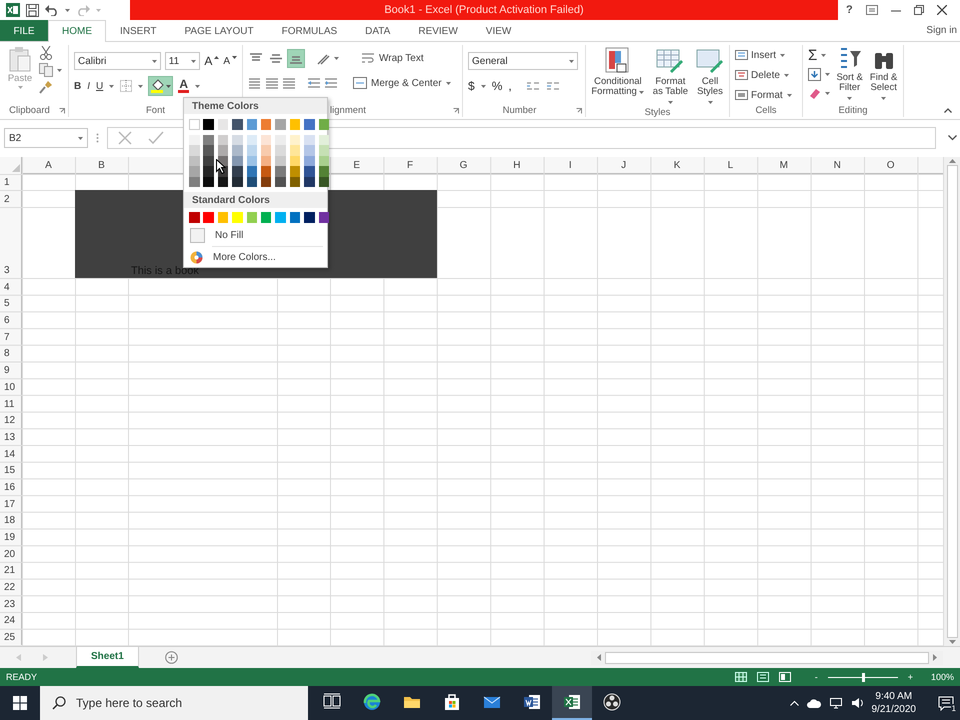 The image size is (960, 720). Describe the element at coordinates (519, 110) in the screenshot. I see `group-label: Number` at that location.